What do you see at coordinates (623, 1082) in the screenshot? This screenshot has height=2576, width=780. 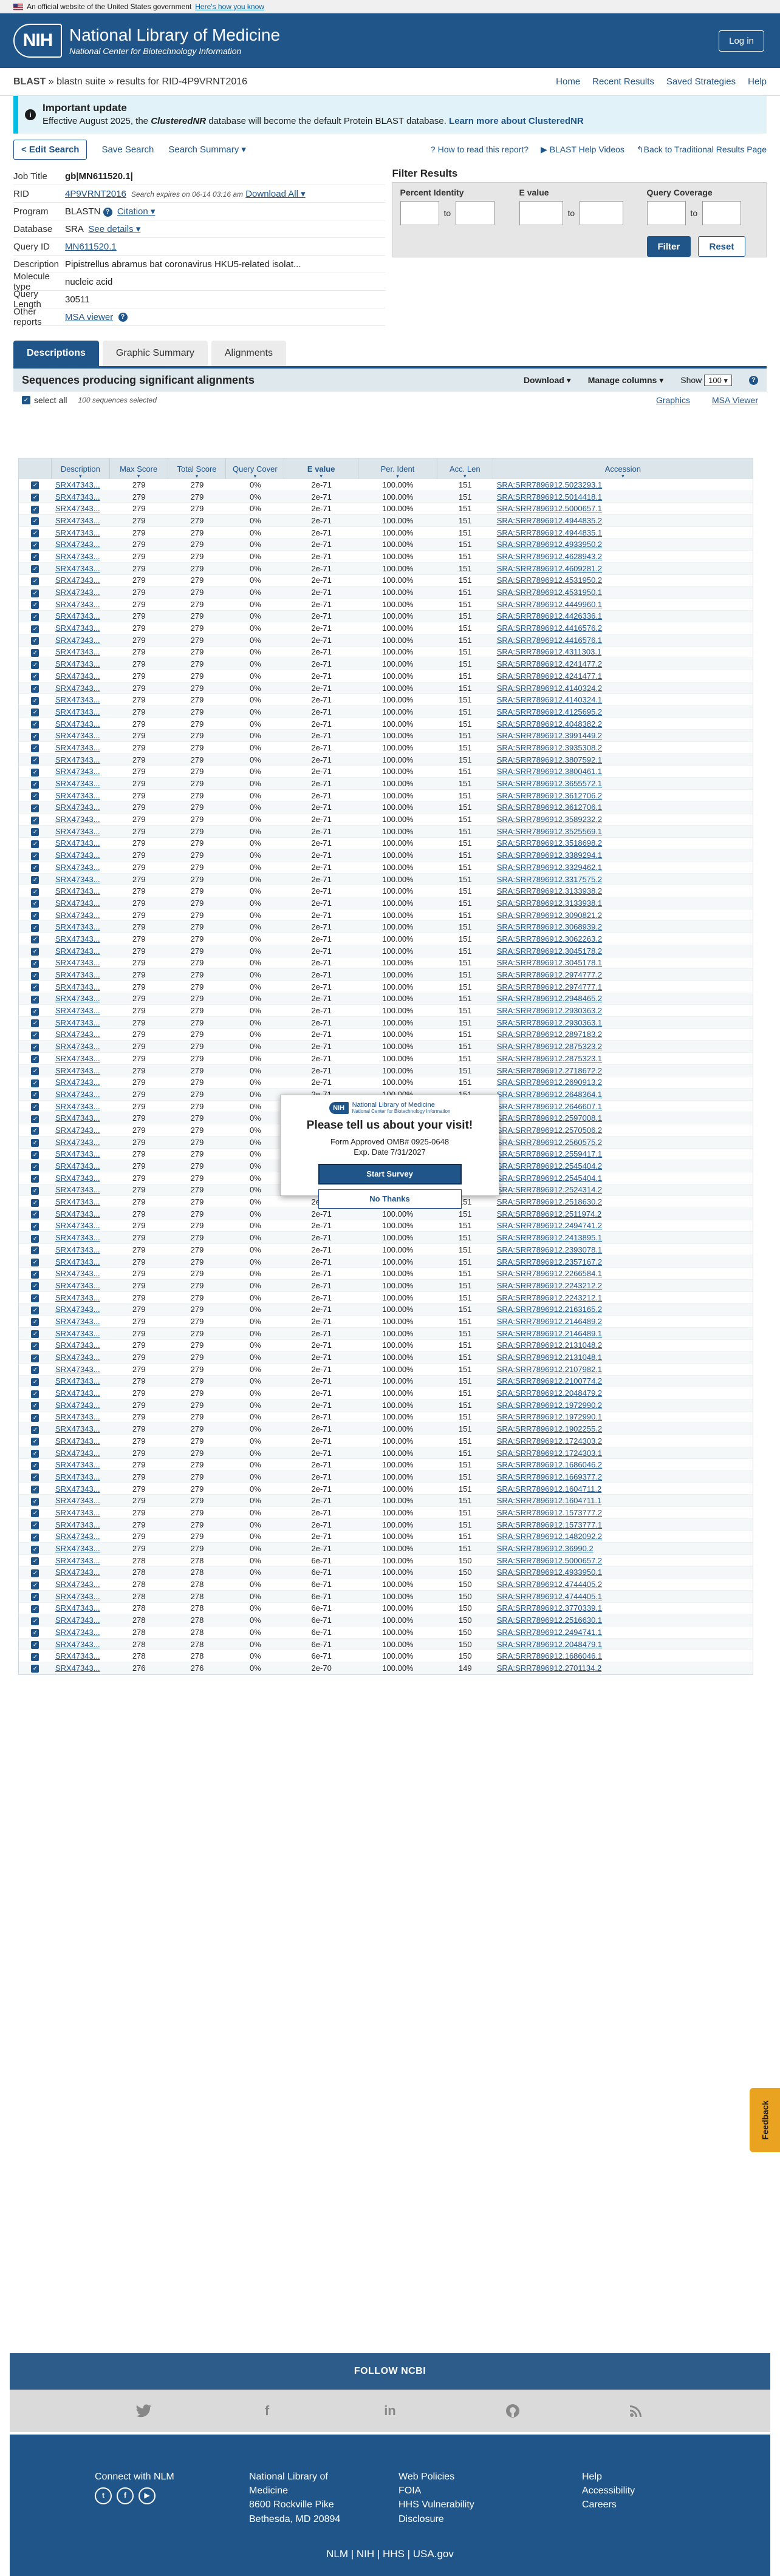 I see `accession-link: SRA:SRR7896912.2690913.2` at bounding box center [623, 1082].